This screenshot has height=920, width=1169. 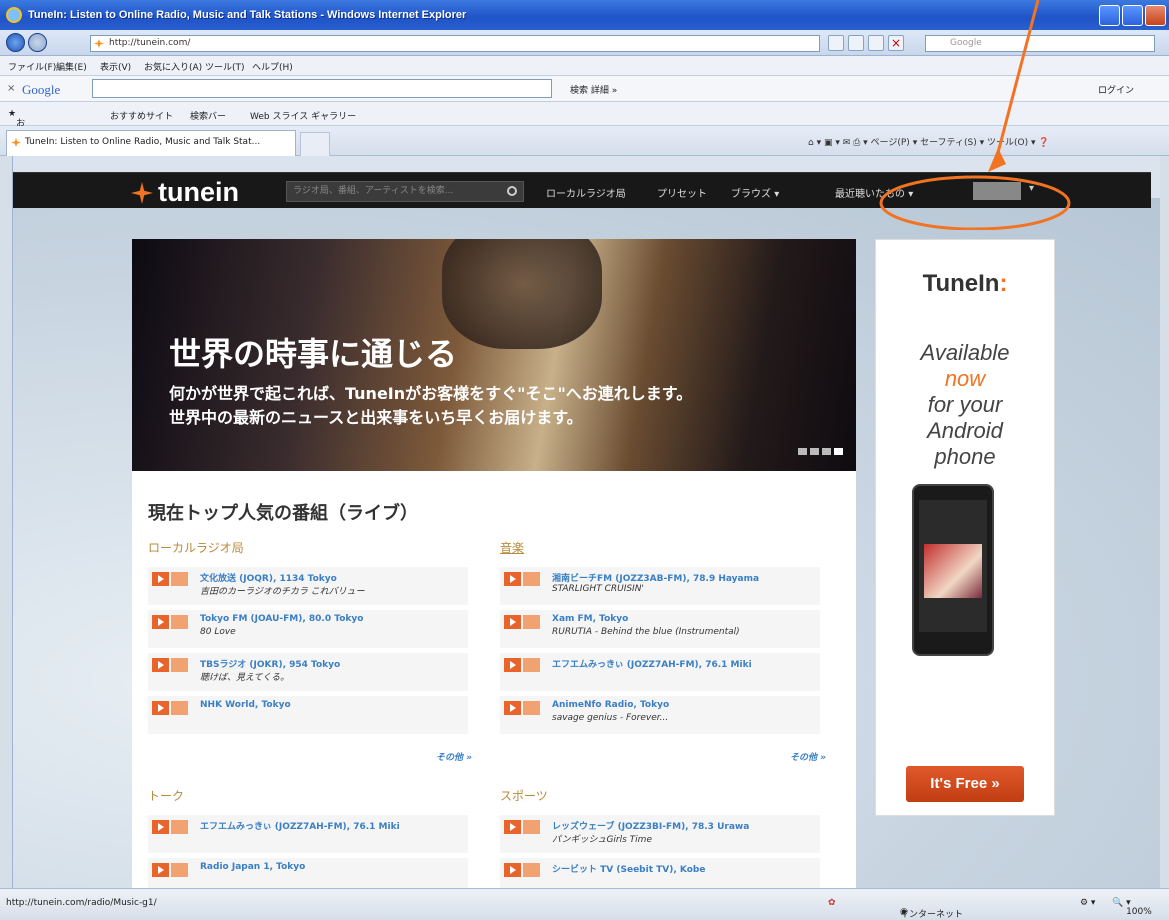 I want to click on google-search-input, so click(x=322, y=88).